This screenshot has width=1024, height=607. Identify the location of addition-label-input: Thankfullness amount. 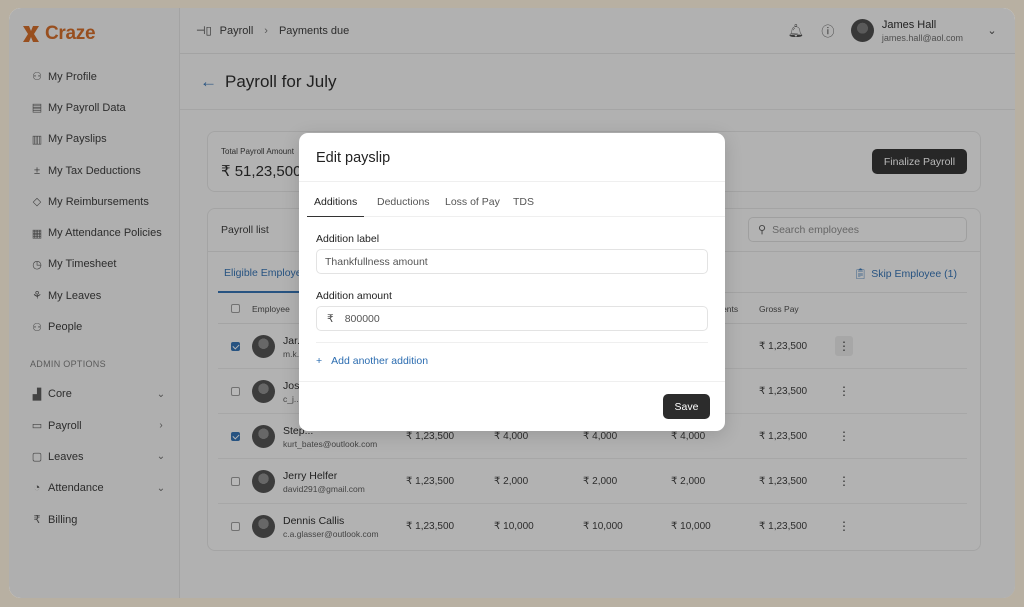
(512, 261).